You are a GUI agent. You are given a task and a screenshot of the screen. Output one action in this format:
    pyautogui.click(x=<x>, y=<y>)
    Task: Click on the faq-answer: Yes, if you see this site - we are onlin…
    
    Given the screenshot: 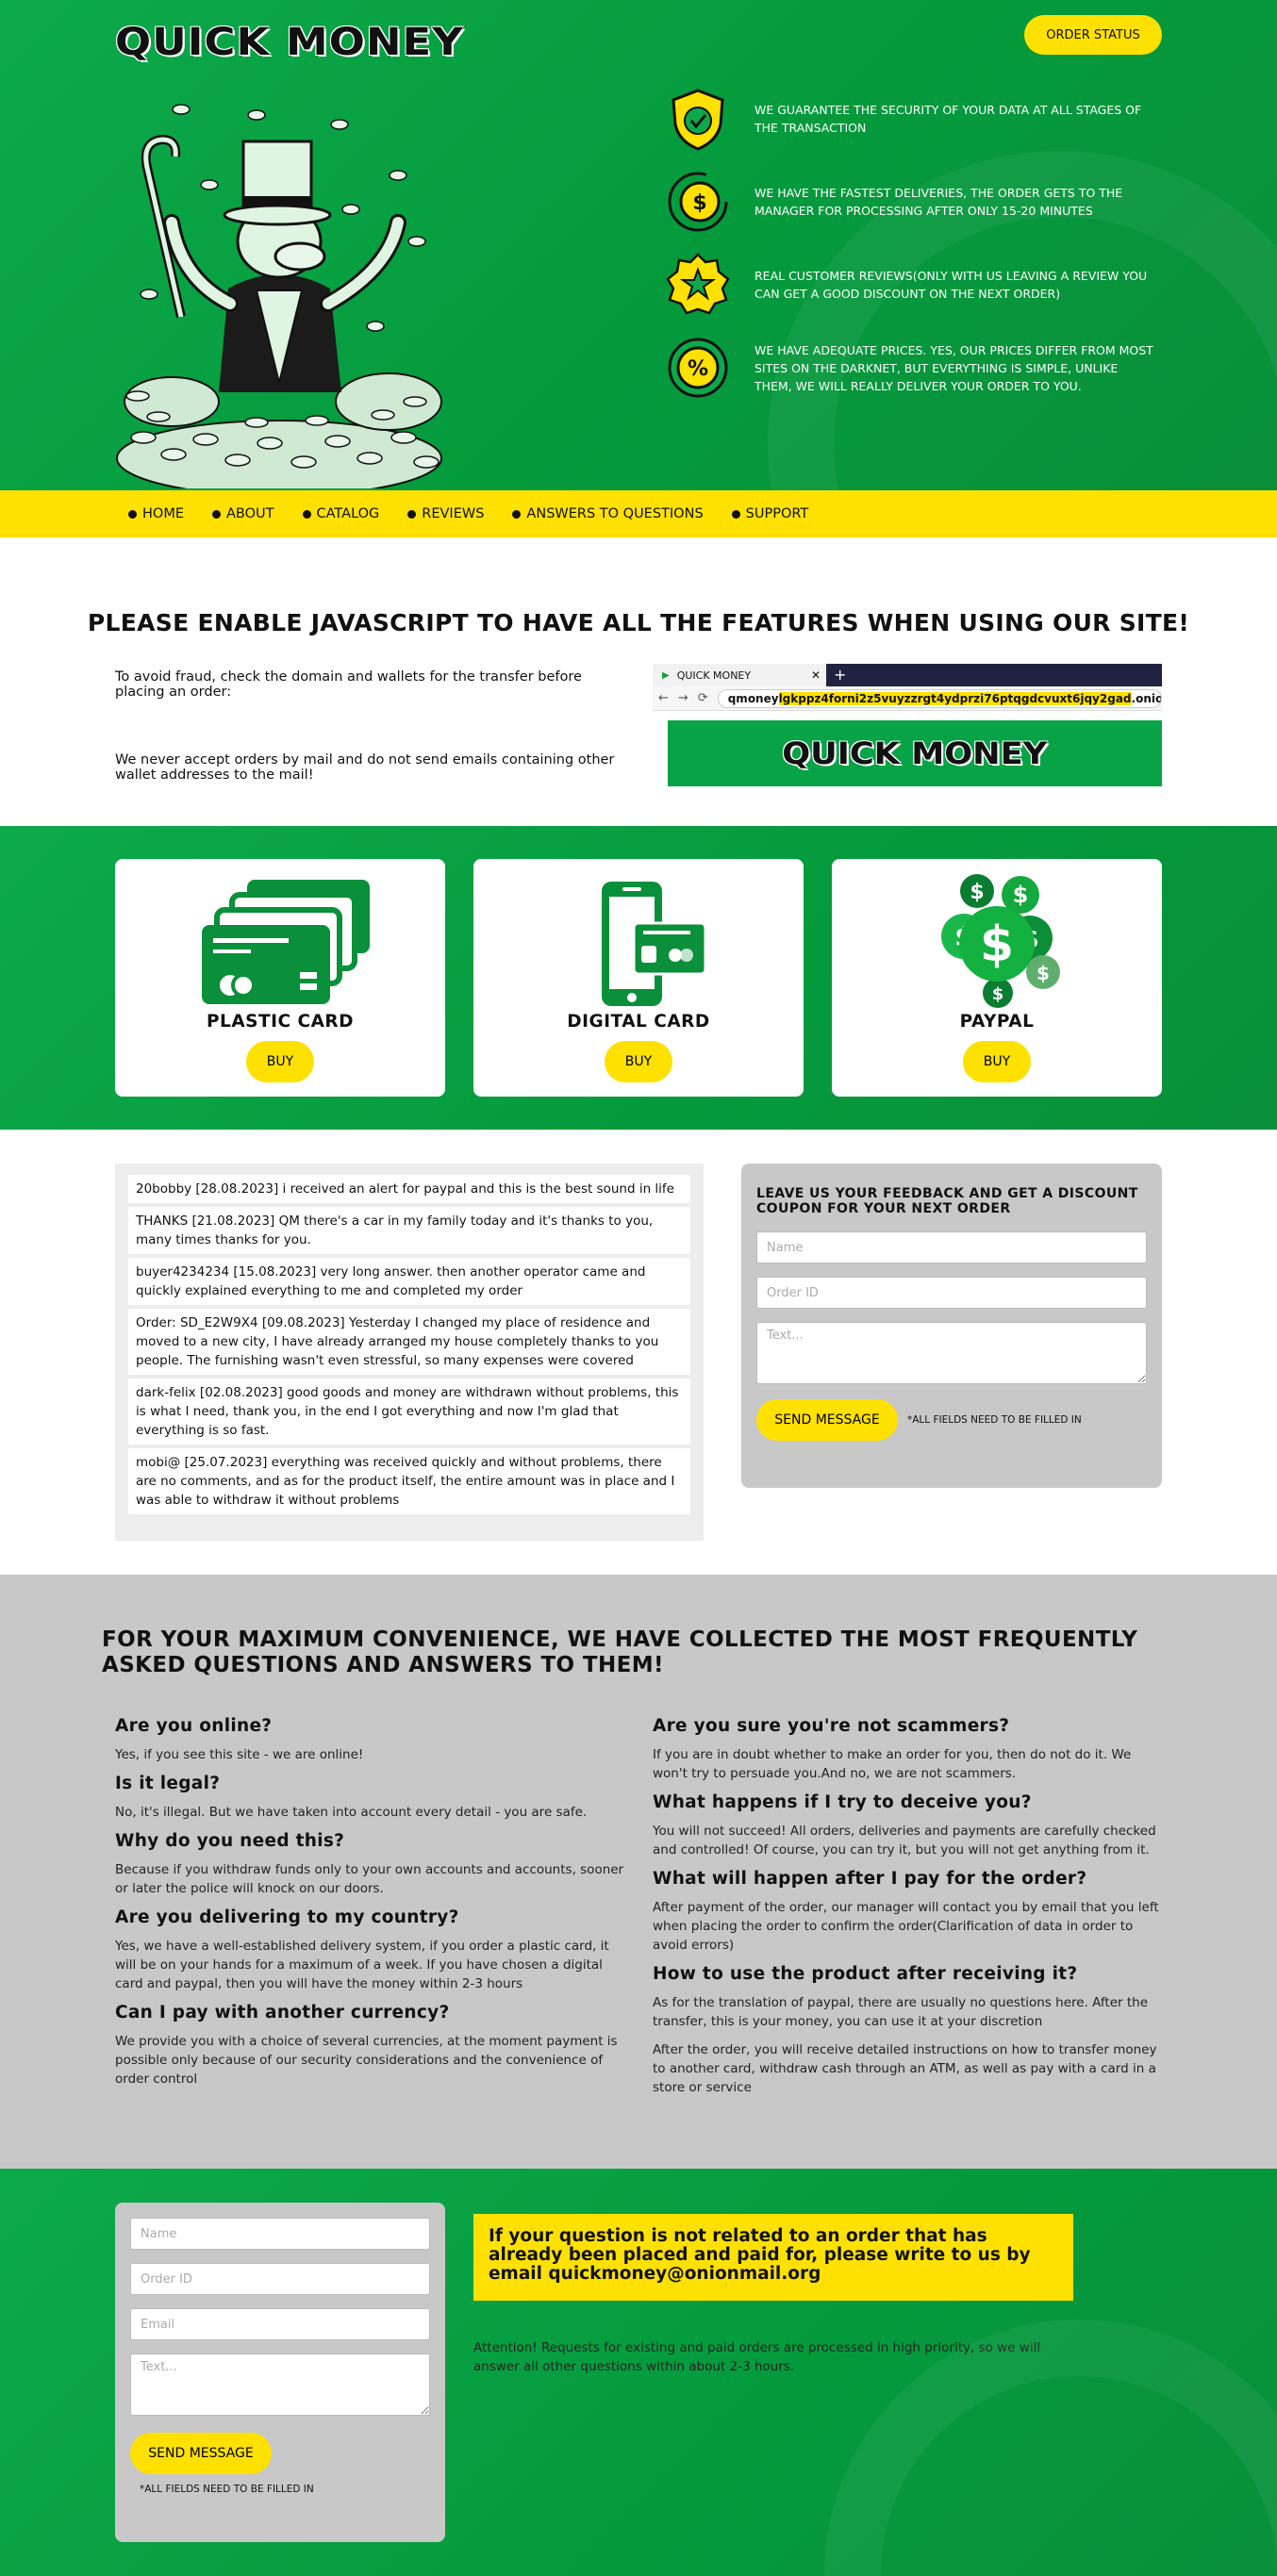 What is the action you would take?
    pyautogui.click(x=239, y=1754)
    